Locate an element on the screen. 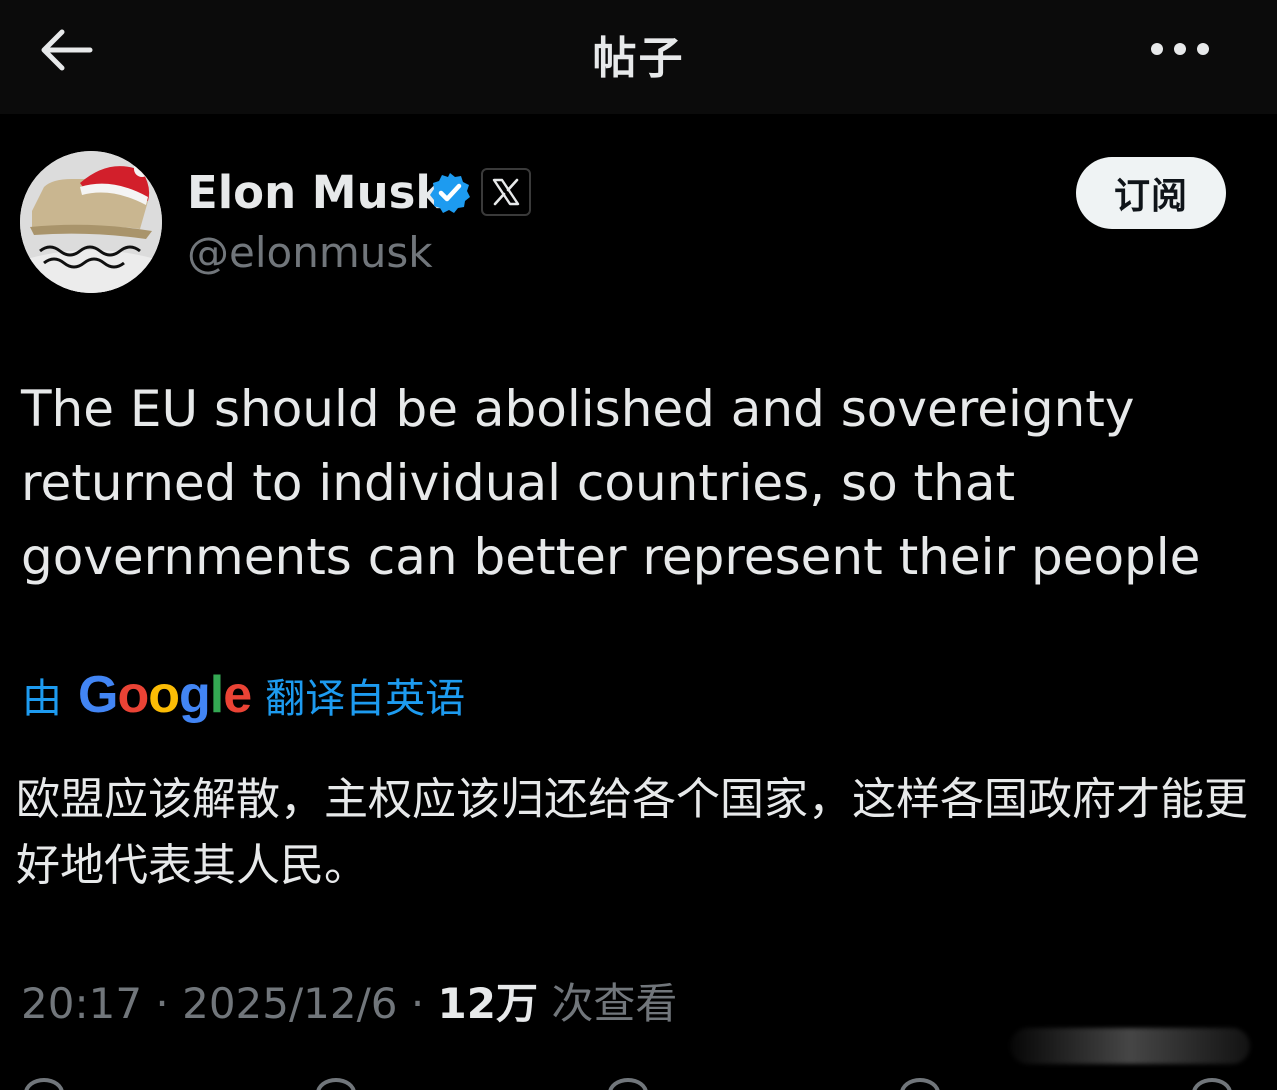 Image resolution: width=1277 pixels, height=1090 pixels. post-meta: 20:17 · 2025/12/6 · 12万 次查看 is located at coordinates (349, 1000).